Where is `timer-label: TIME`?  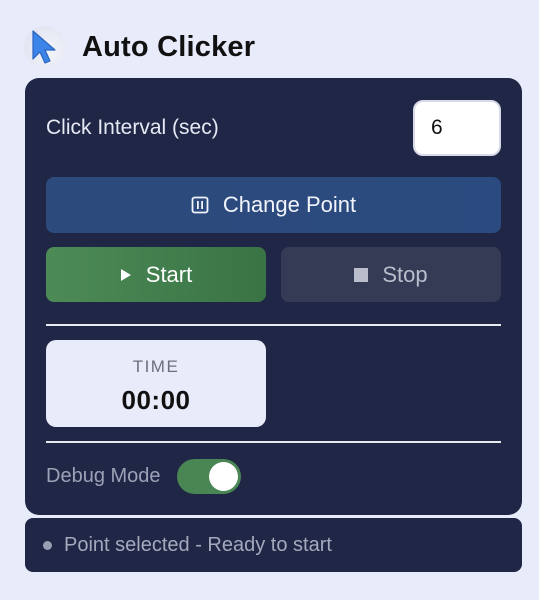 timer-label: TIME is located at coordinates (156, 366).